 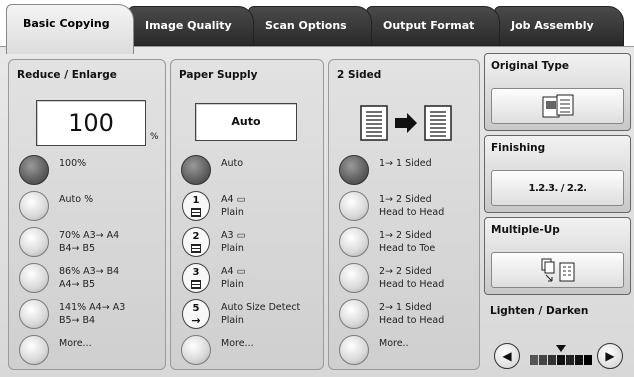 I want to click on density-scale, so click(x=561, y=356).